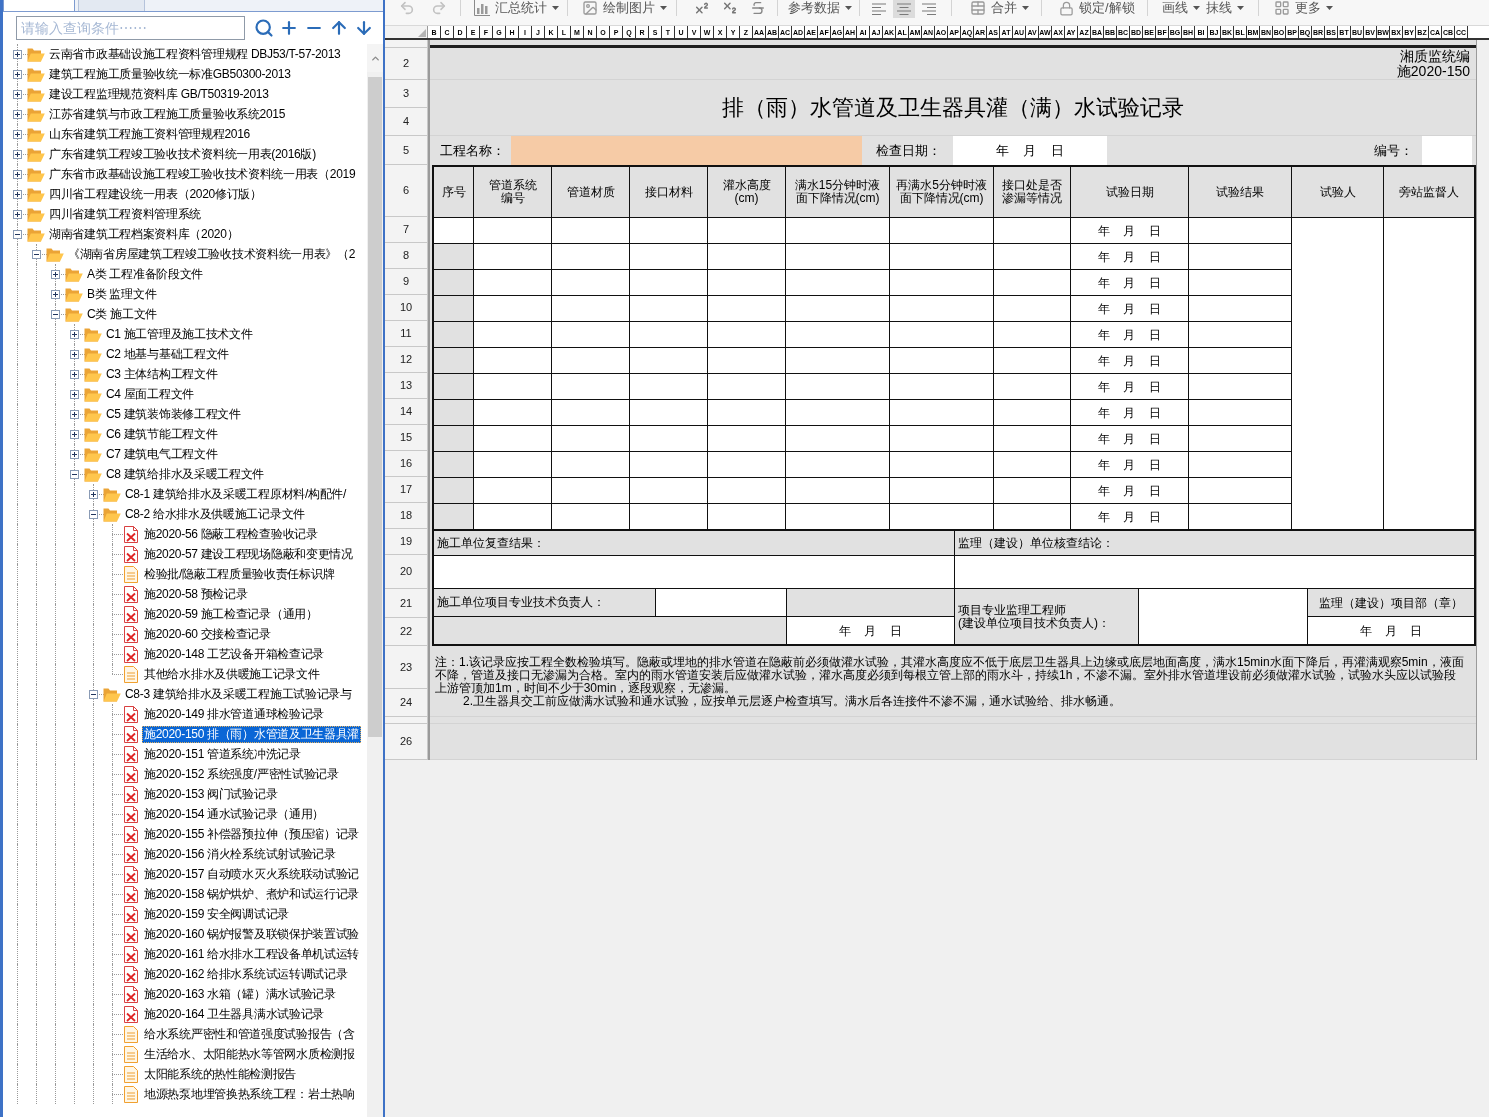 Image resolution: width=1489 pixels, height=1117 pixels. What do you see at coordinates (1097, 8) in the screenshot?
I see `lock-button: 锁定/解锁` at bounding box center [1097, 8].